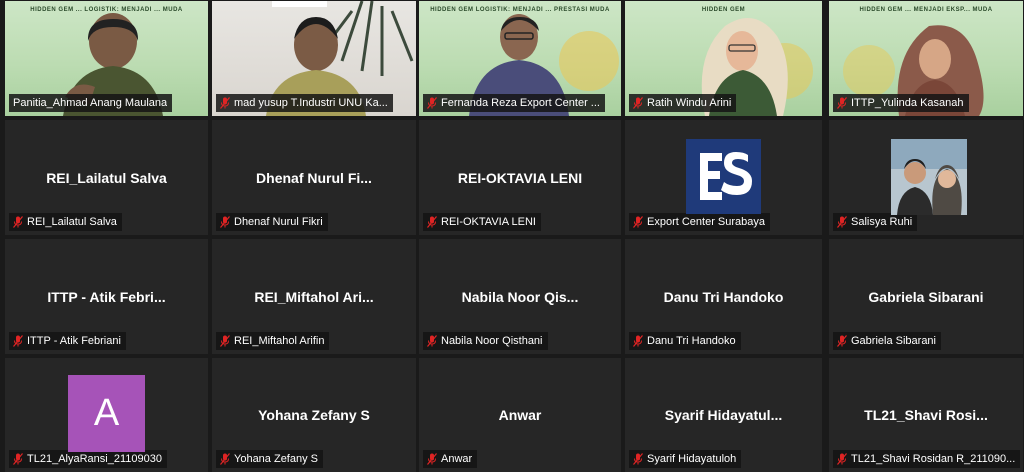  Describe the element at coordinates (88, 459) in the screenshot. I see `participant-name-label: TL21_AlyaRansi_21109030` at that location.